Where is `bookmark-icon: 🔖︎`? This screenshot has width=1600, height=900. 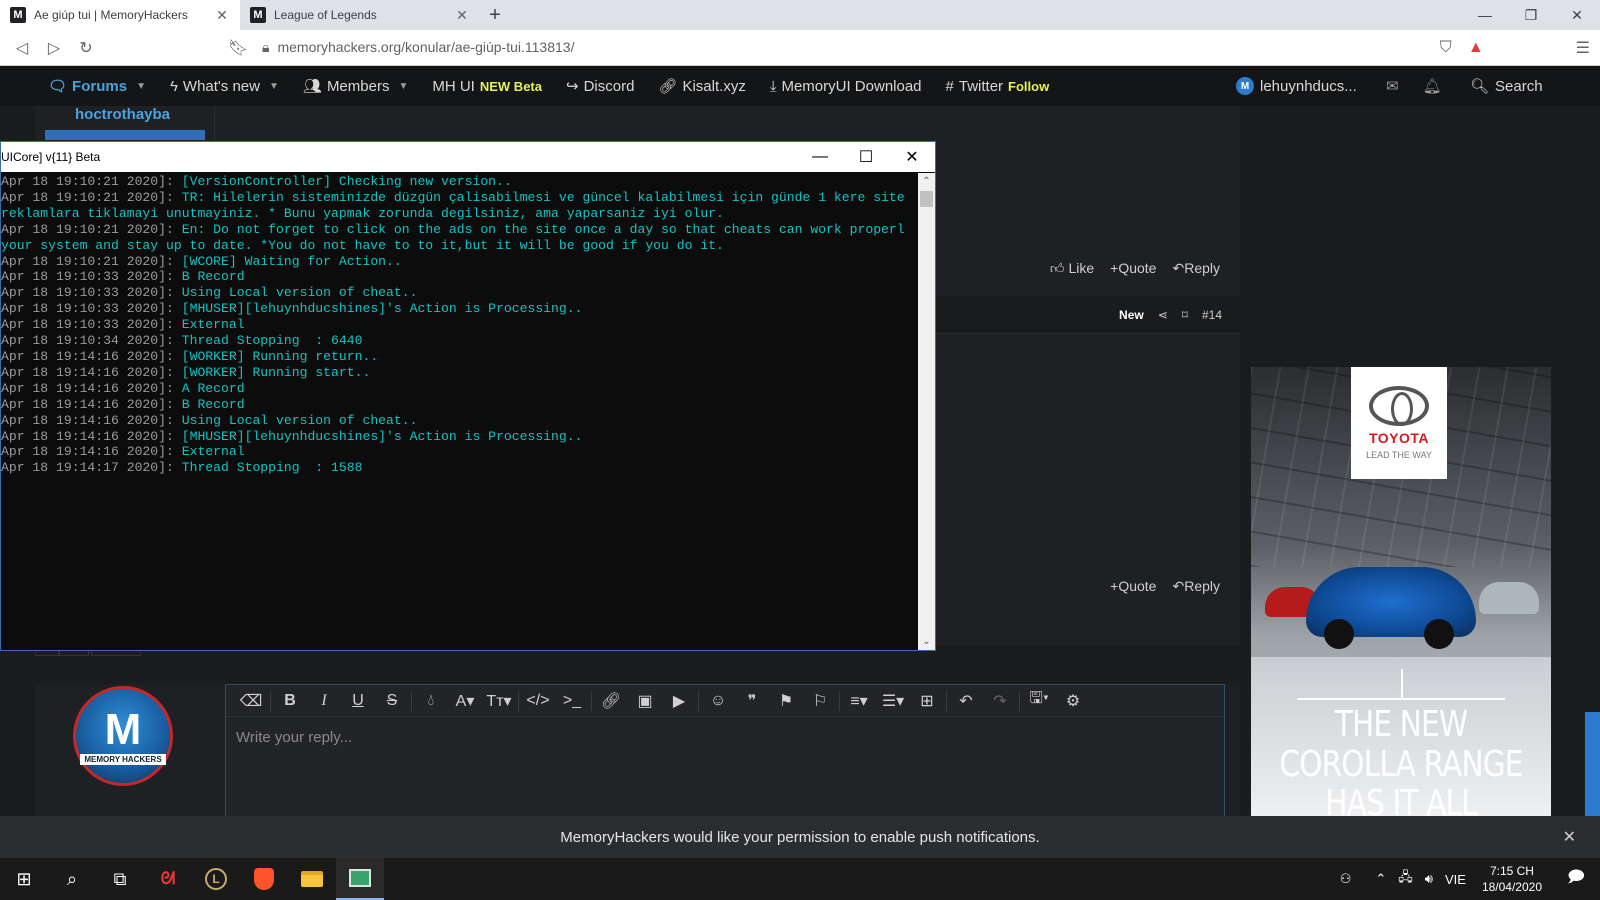 bookmark-icon: 🔖︎ is located at coordinates (238, 48).